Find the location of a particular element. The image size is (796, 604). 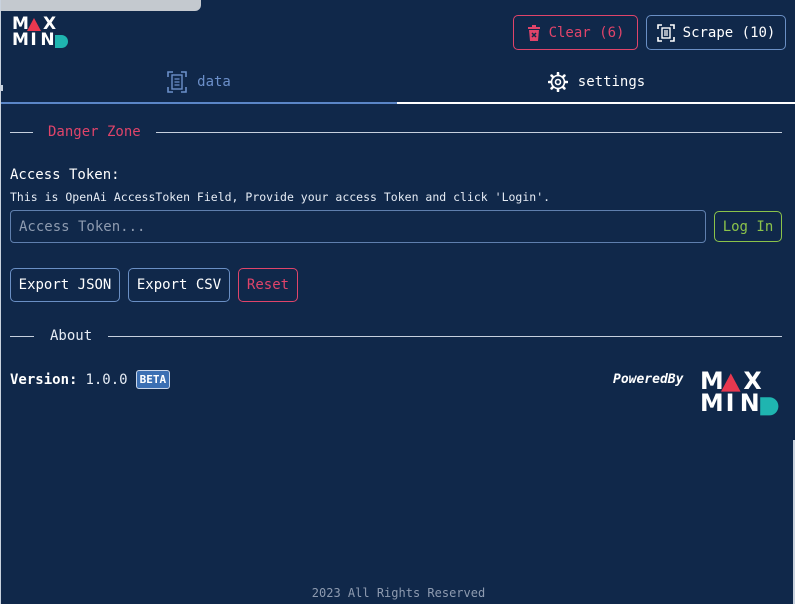

footer-copyright: 2023 All Rights Reserved is located at coordinates (398, 593).